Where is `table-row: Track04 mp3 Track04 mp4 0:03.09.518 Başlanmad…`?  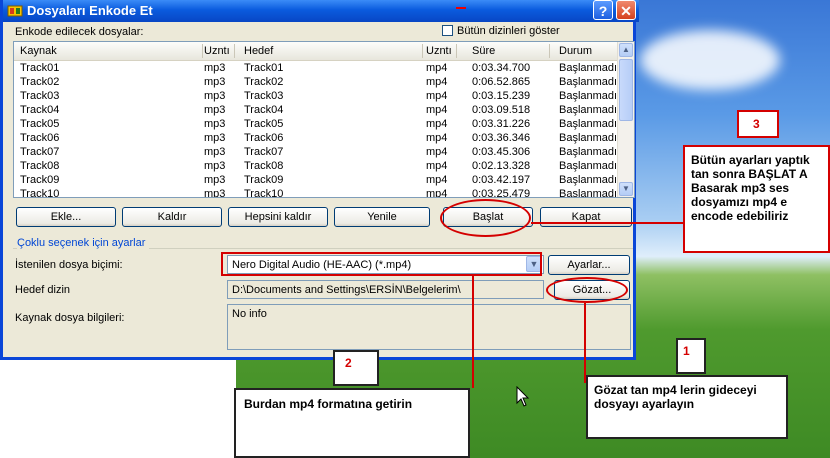
table-row: Track04 mp3 Track04 mp4 0:03.09.518 Başlanmad… is located at coordinates (316, 111).